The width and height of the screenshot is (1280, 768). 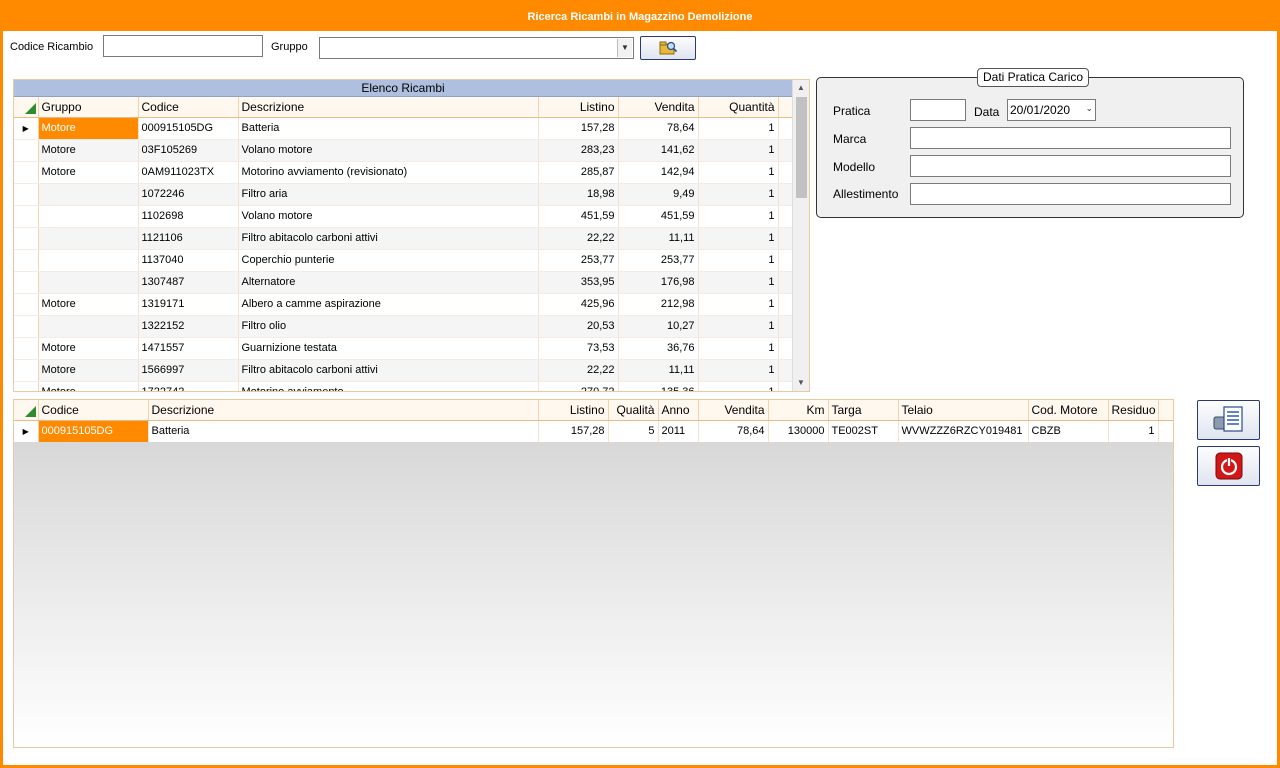 What do you see at coordinates (188, 150) in the screenshot?
I see `cell-codice: 03F105269` at bounding box center [188, 150].